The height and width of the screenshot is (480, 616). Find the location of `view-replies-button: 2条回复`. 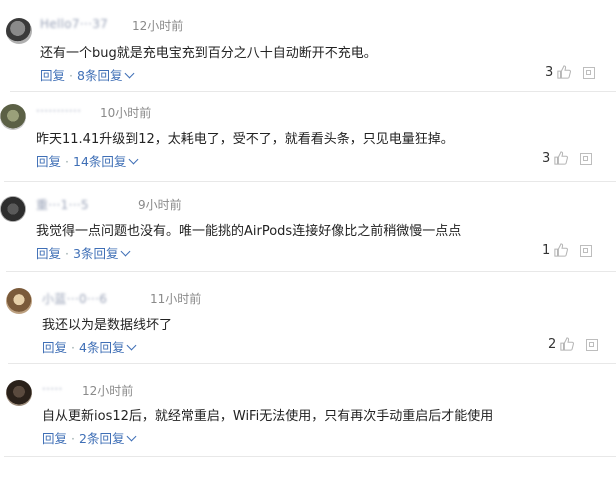

view-replies-button: 2条回复 is located at coordinates (108, 438).